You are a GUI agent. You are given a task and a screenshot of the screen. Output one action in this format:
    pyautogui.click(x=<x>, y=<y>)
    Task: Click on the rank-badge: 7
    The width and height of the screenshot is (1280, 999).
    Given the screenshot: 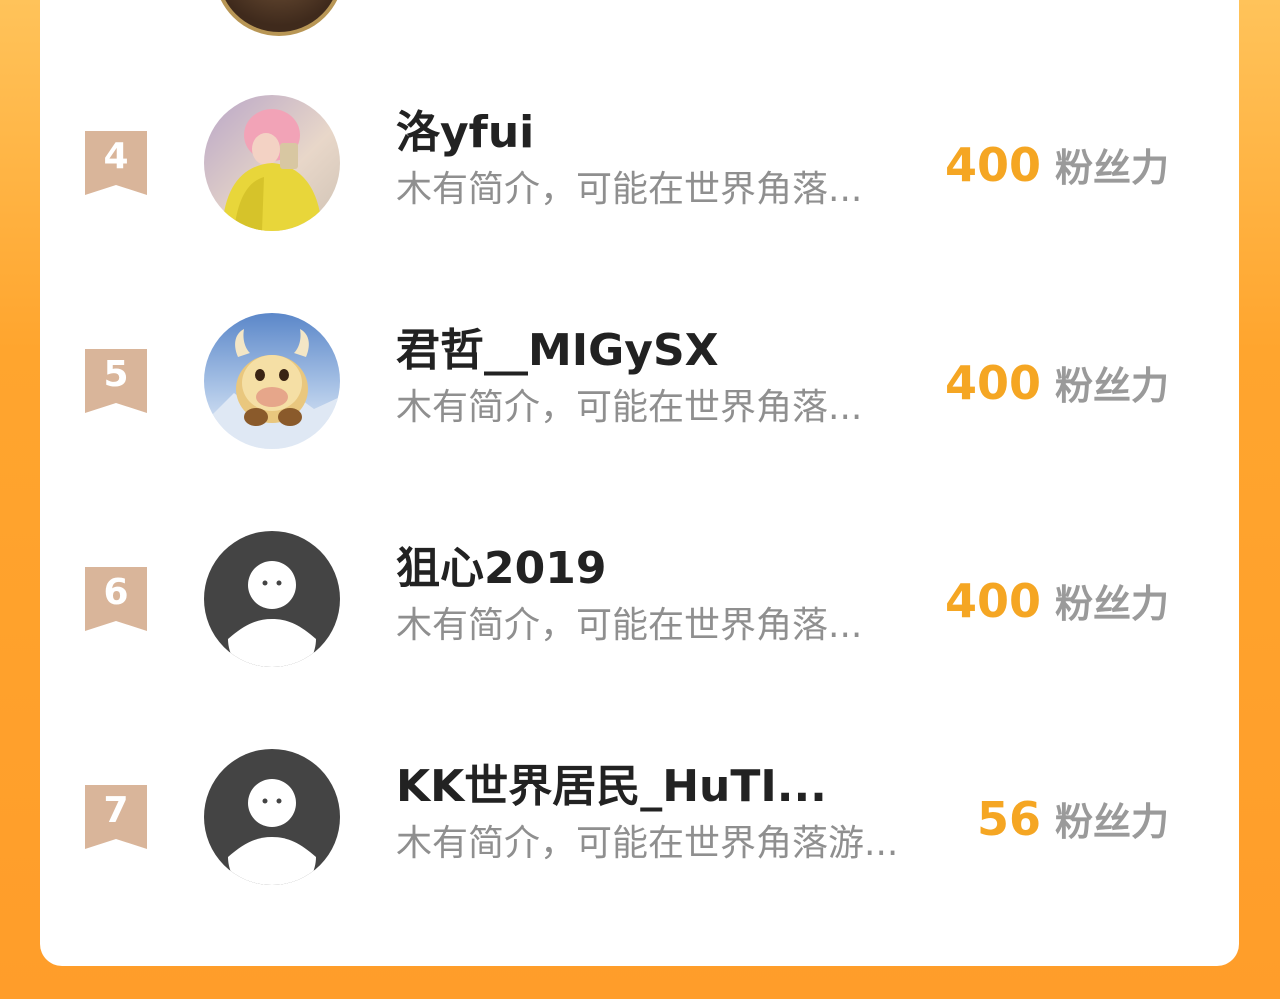 What is the action you would take?
    pyautogui.click(x=116, y=817)
    